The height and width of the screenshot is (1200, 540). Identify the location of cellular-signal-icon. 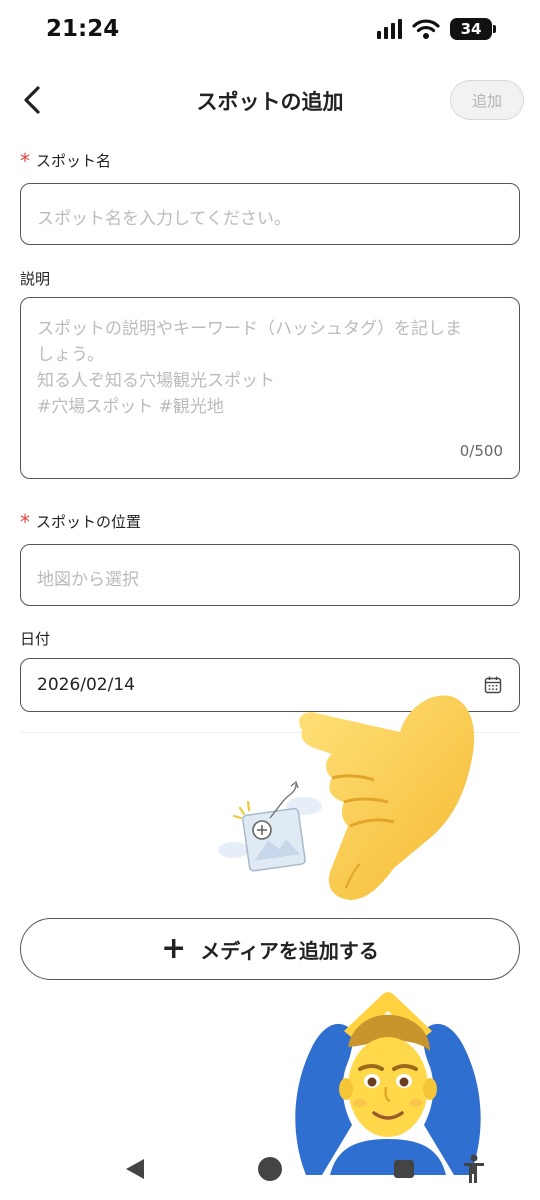
(389, 29).